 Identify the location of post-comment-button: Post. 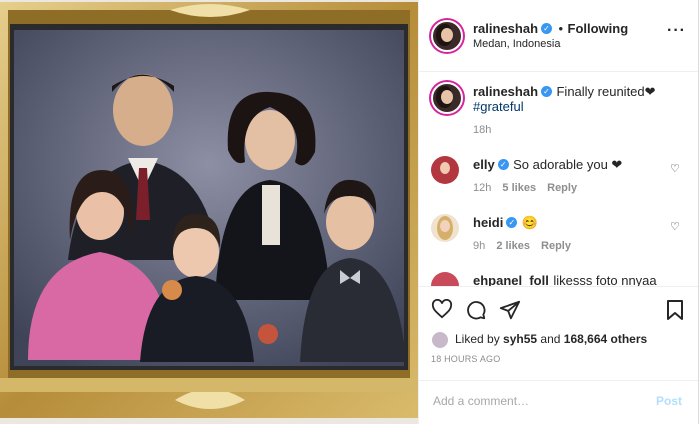
(669, 401).